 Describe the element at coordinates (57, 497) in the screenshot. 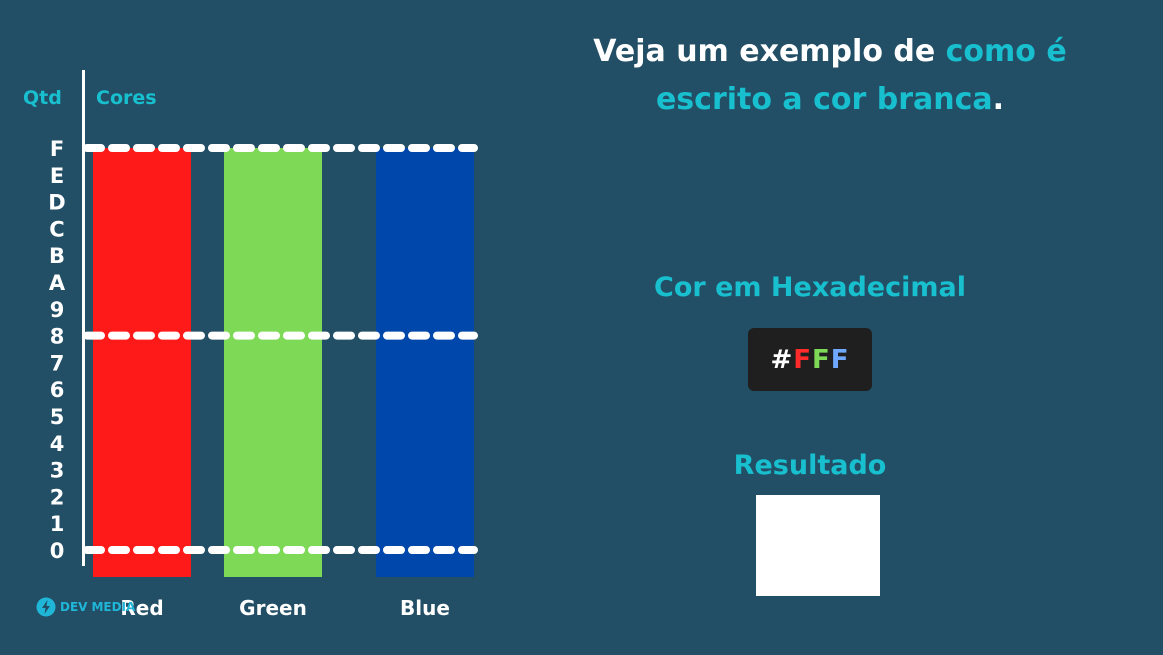

I see `y-tick-label: 2` at that location.